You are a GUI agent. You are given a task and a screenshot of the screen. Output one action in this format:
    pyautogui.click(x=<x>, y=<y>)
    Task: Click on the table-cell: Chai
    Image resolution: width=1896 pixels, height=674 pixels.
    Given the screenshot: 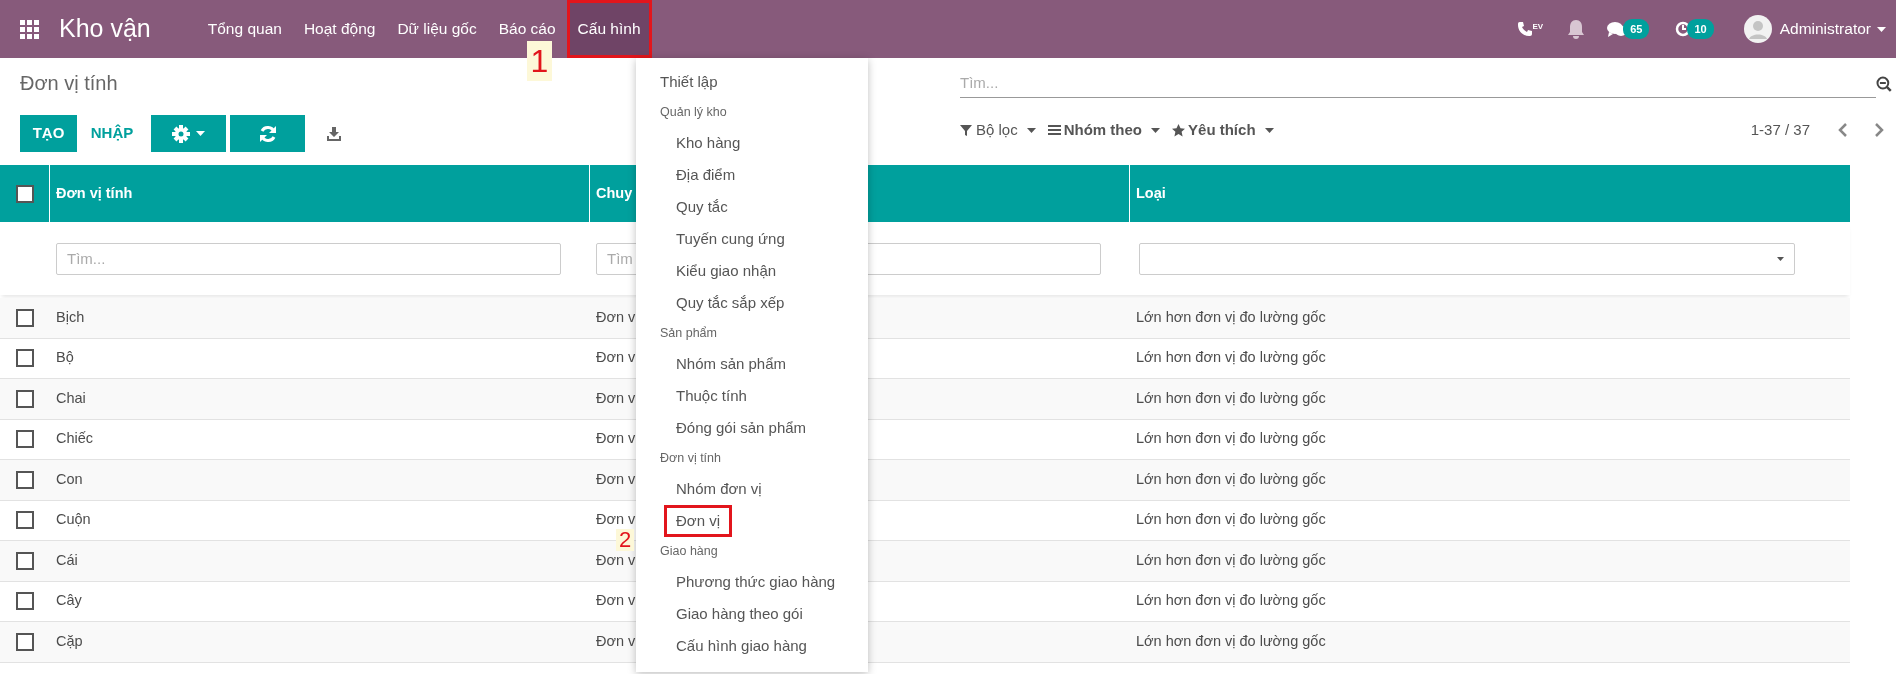 What is the action you would take?
    pyautogui.click(x=71, y=397)
    